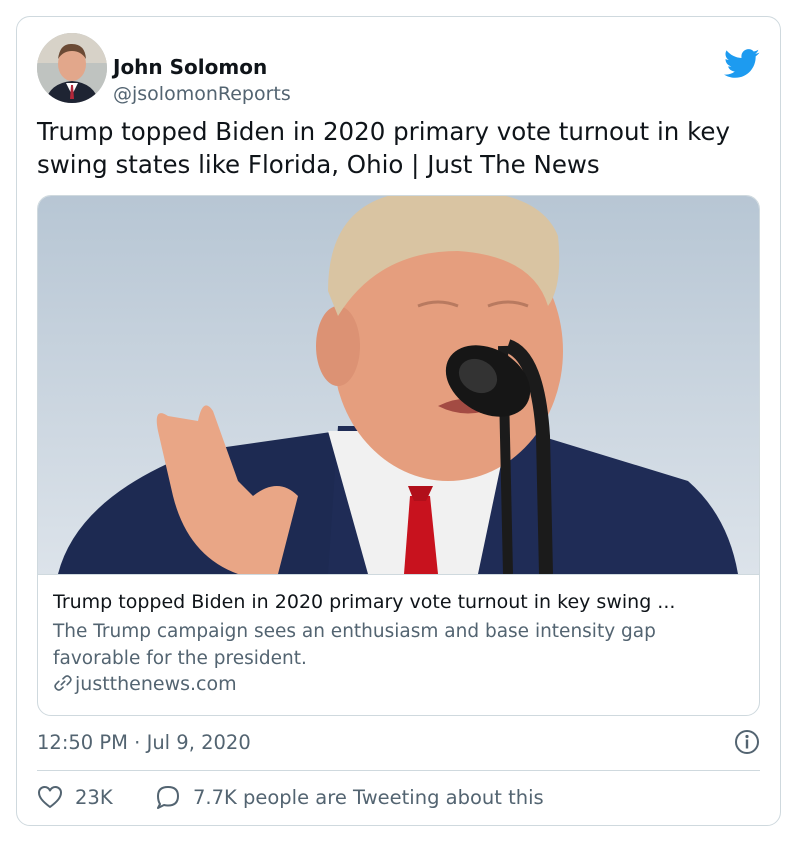  What do you see at coordinates (398, 68) in the screenshot?
I see `tweet-header: John Solomon @jsolomonReports` at bounding box center [398, 68].